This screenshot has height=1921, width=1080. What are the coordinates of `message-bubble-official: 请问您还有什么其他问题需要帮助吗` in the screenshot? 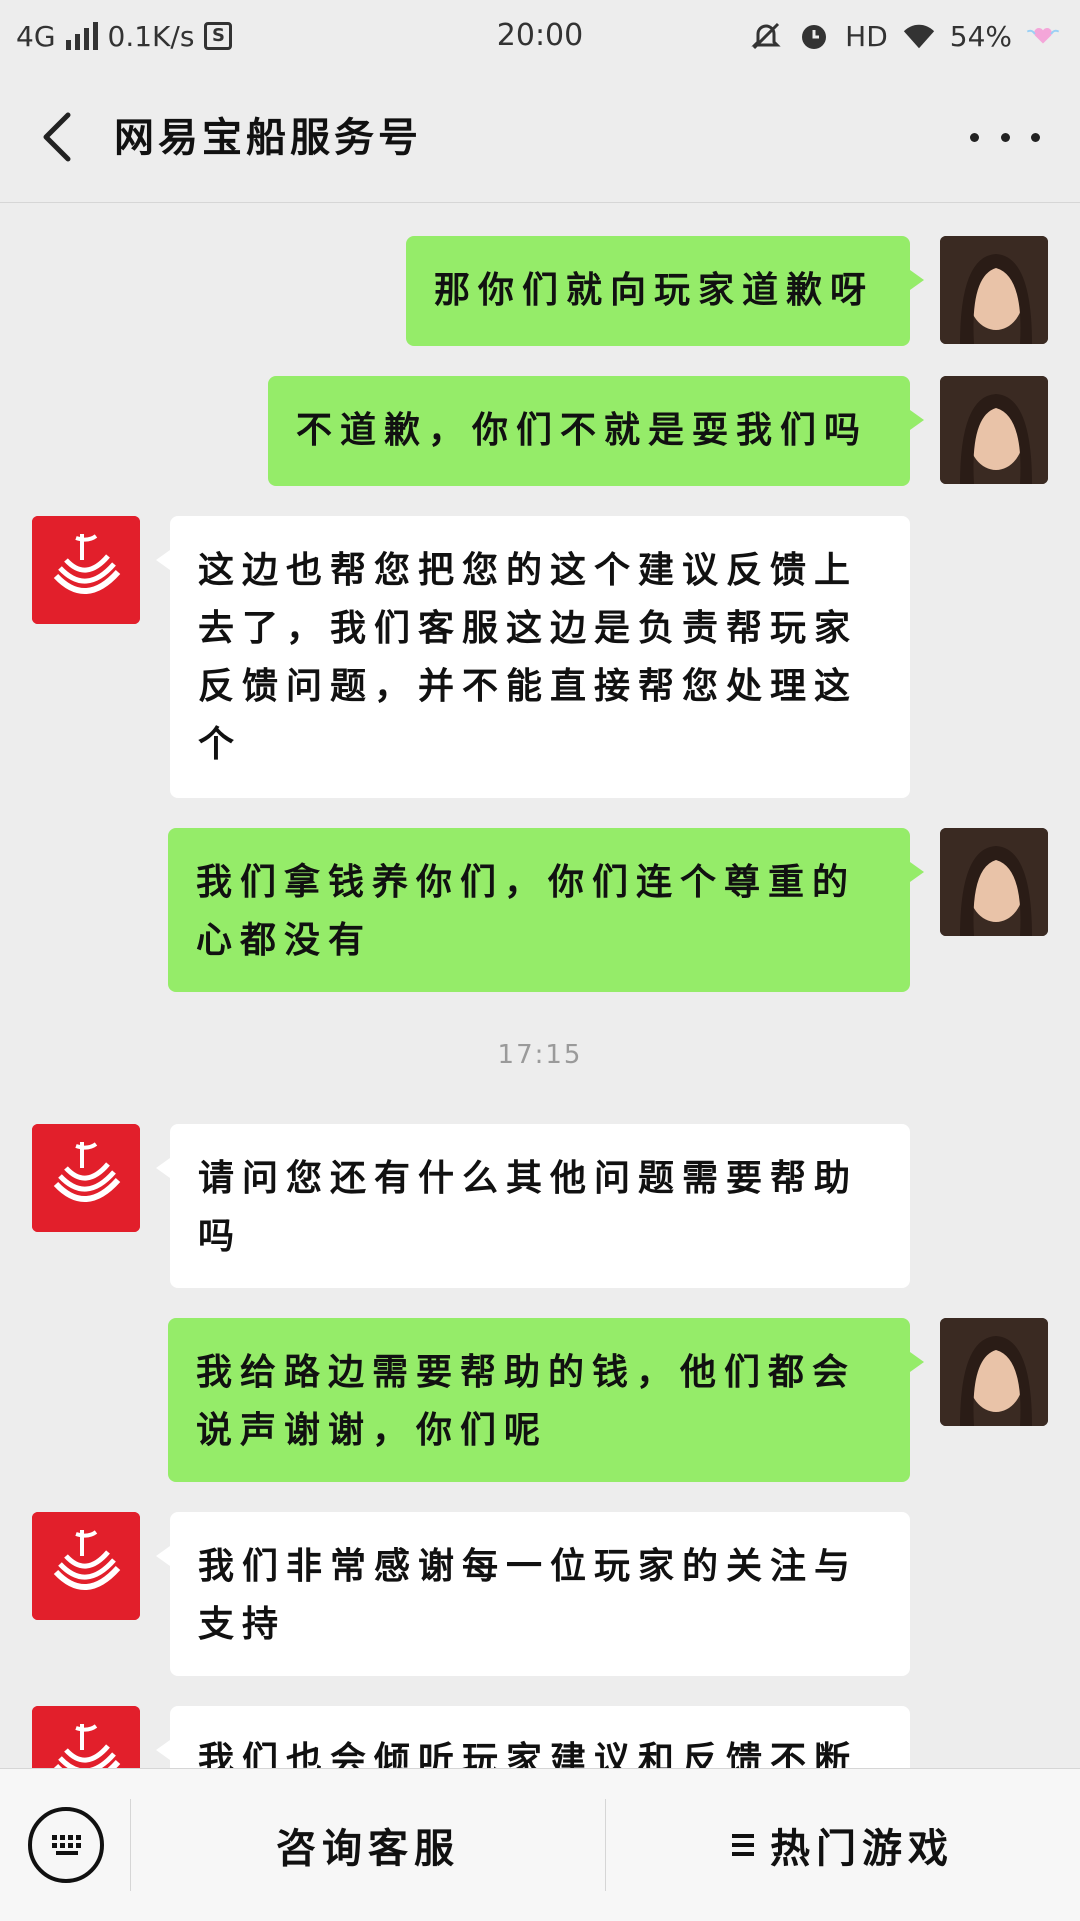 It's located at (533, 1206).